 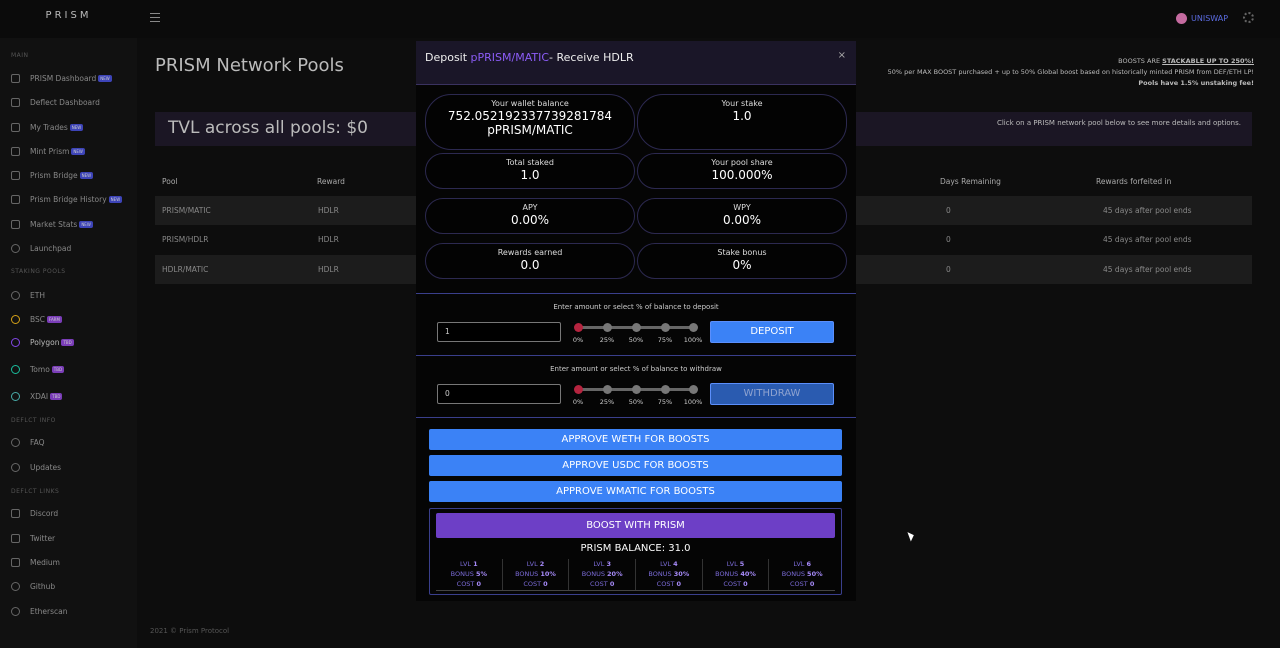 What do you see at coordinates (36, 319) in the screenshot?
I see `sidebar-item-bsc: BSC FARM` at bounding box center [36, 319].